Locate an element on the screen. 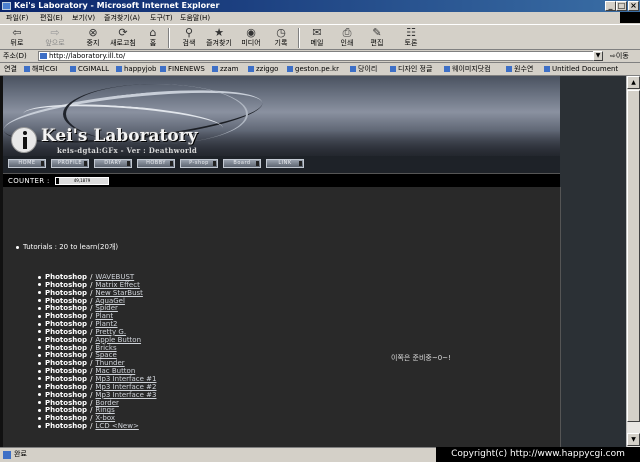 Image resolution: width=640 pixels, height=462 pixels. history-button: ◷ 기록 is located at coordinates (281, 38).